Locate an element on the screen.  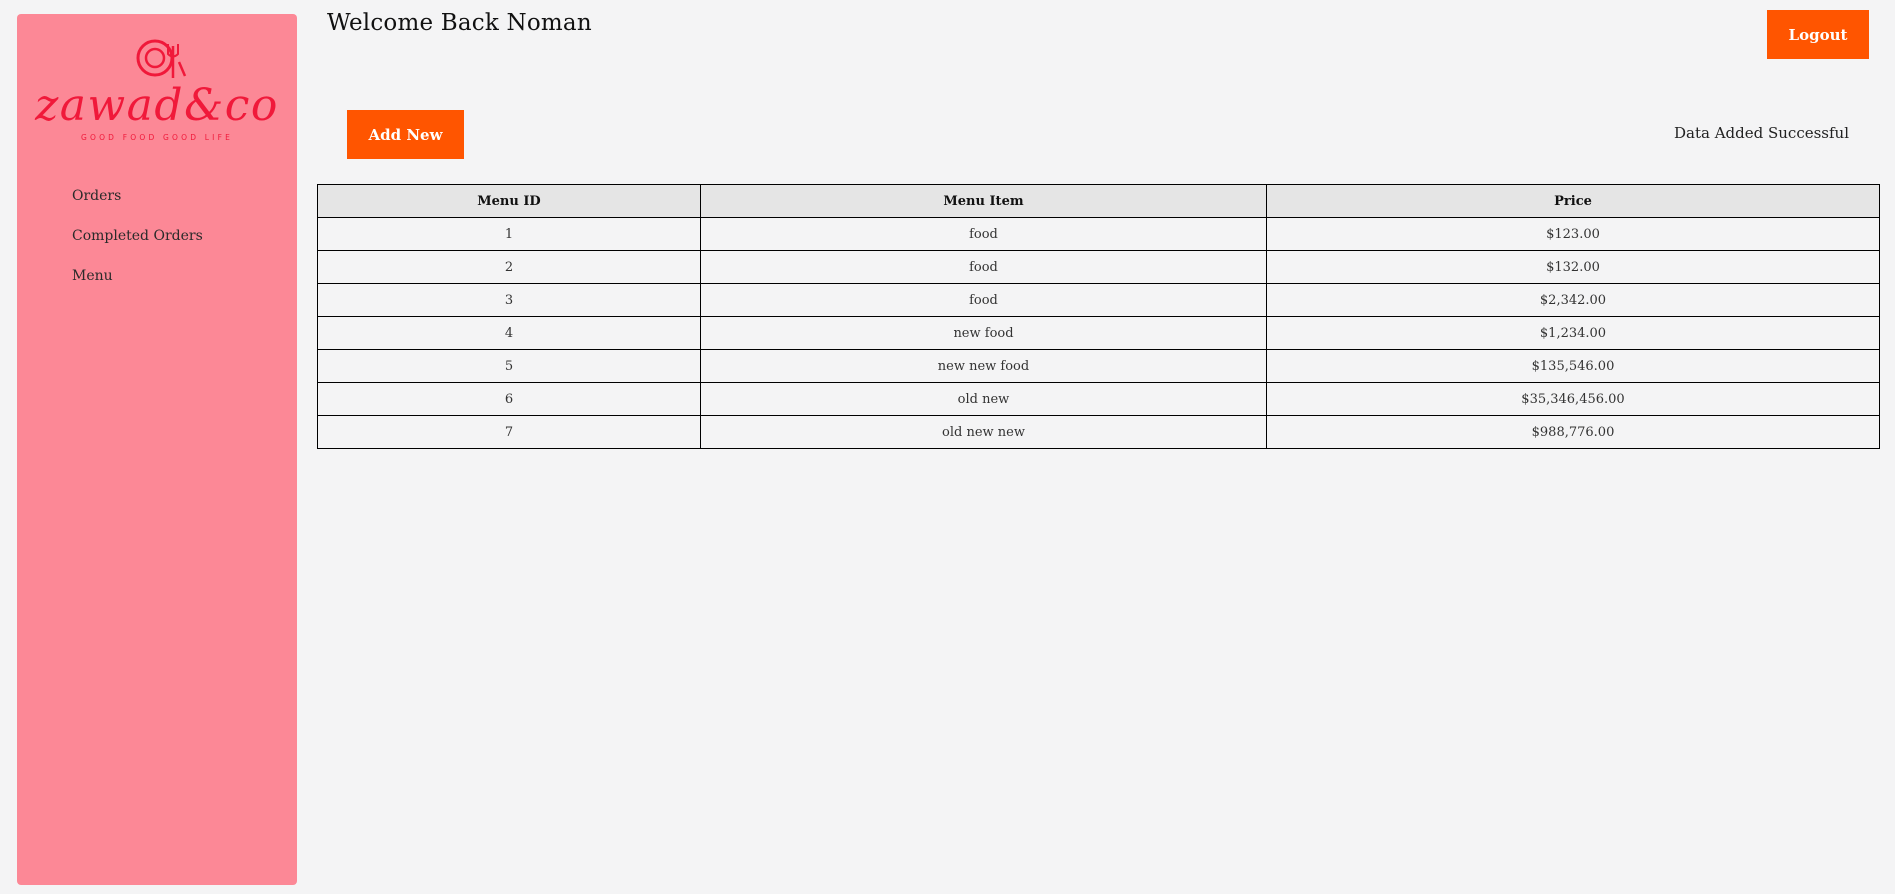
table-row: 1 food $123.00 is located at coordinates (1098, 234).